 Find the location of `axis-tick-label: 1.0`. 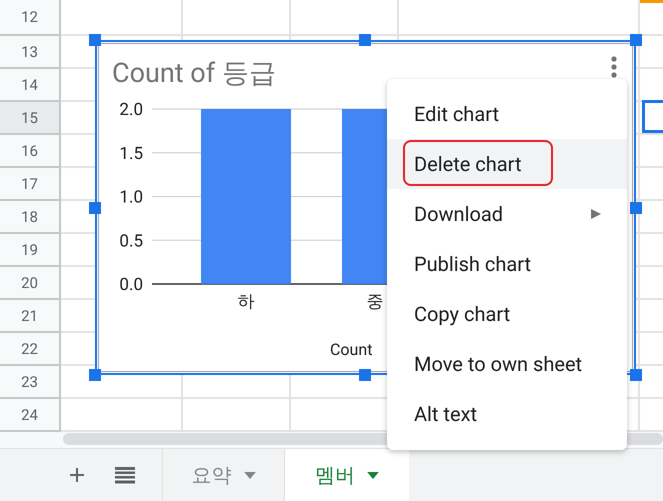

axis-tick-label: 1.0 is located at coordinates (131, 198).